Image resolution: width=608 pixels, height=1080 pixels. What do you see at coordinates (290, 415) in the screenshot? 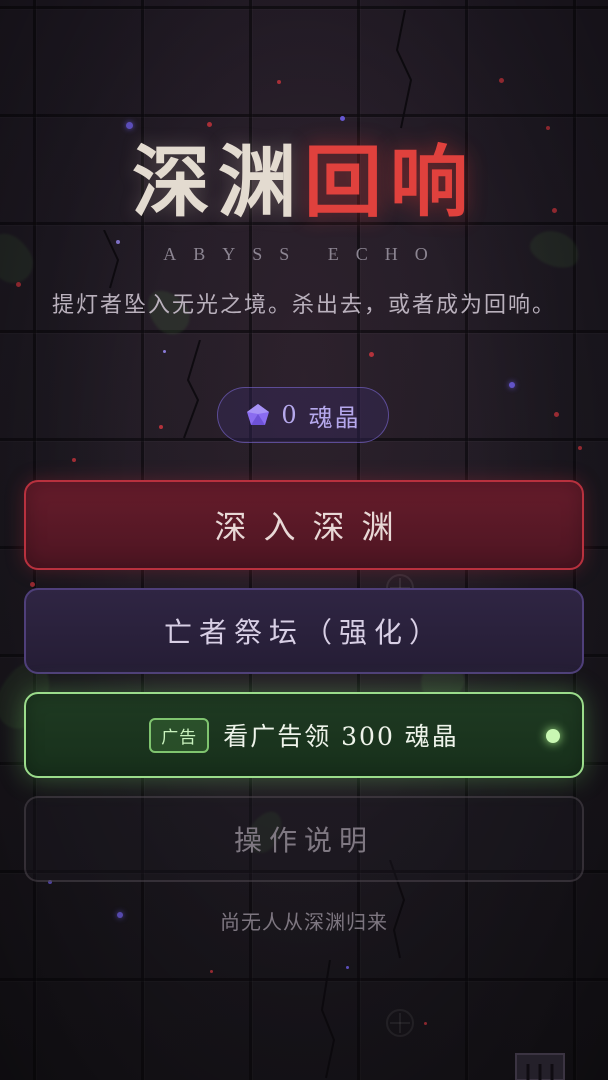
I see `soul-crystal-value: 0` at bounding box center [290, 415].